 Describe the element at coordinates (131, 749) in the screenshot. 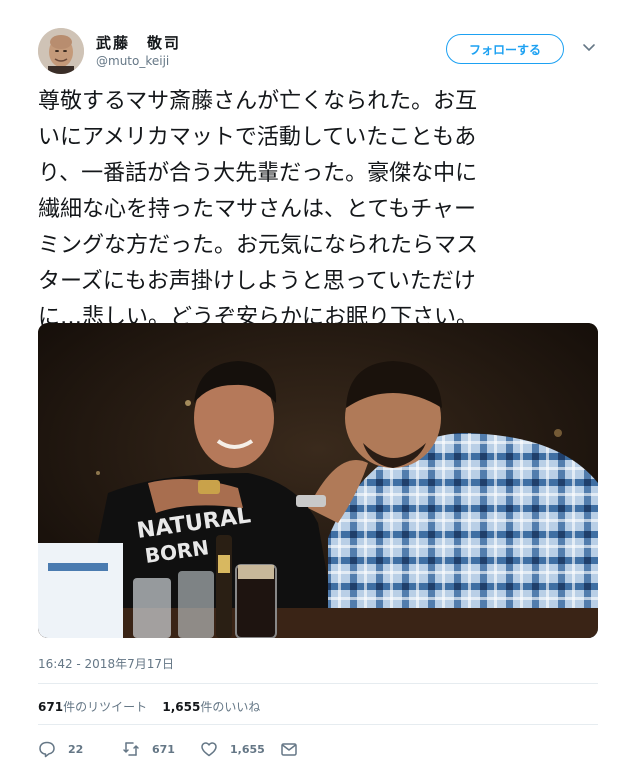

I see `retweet-icon` at that location.